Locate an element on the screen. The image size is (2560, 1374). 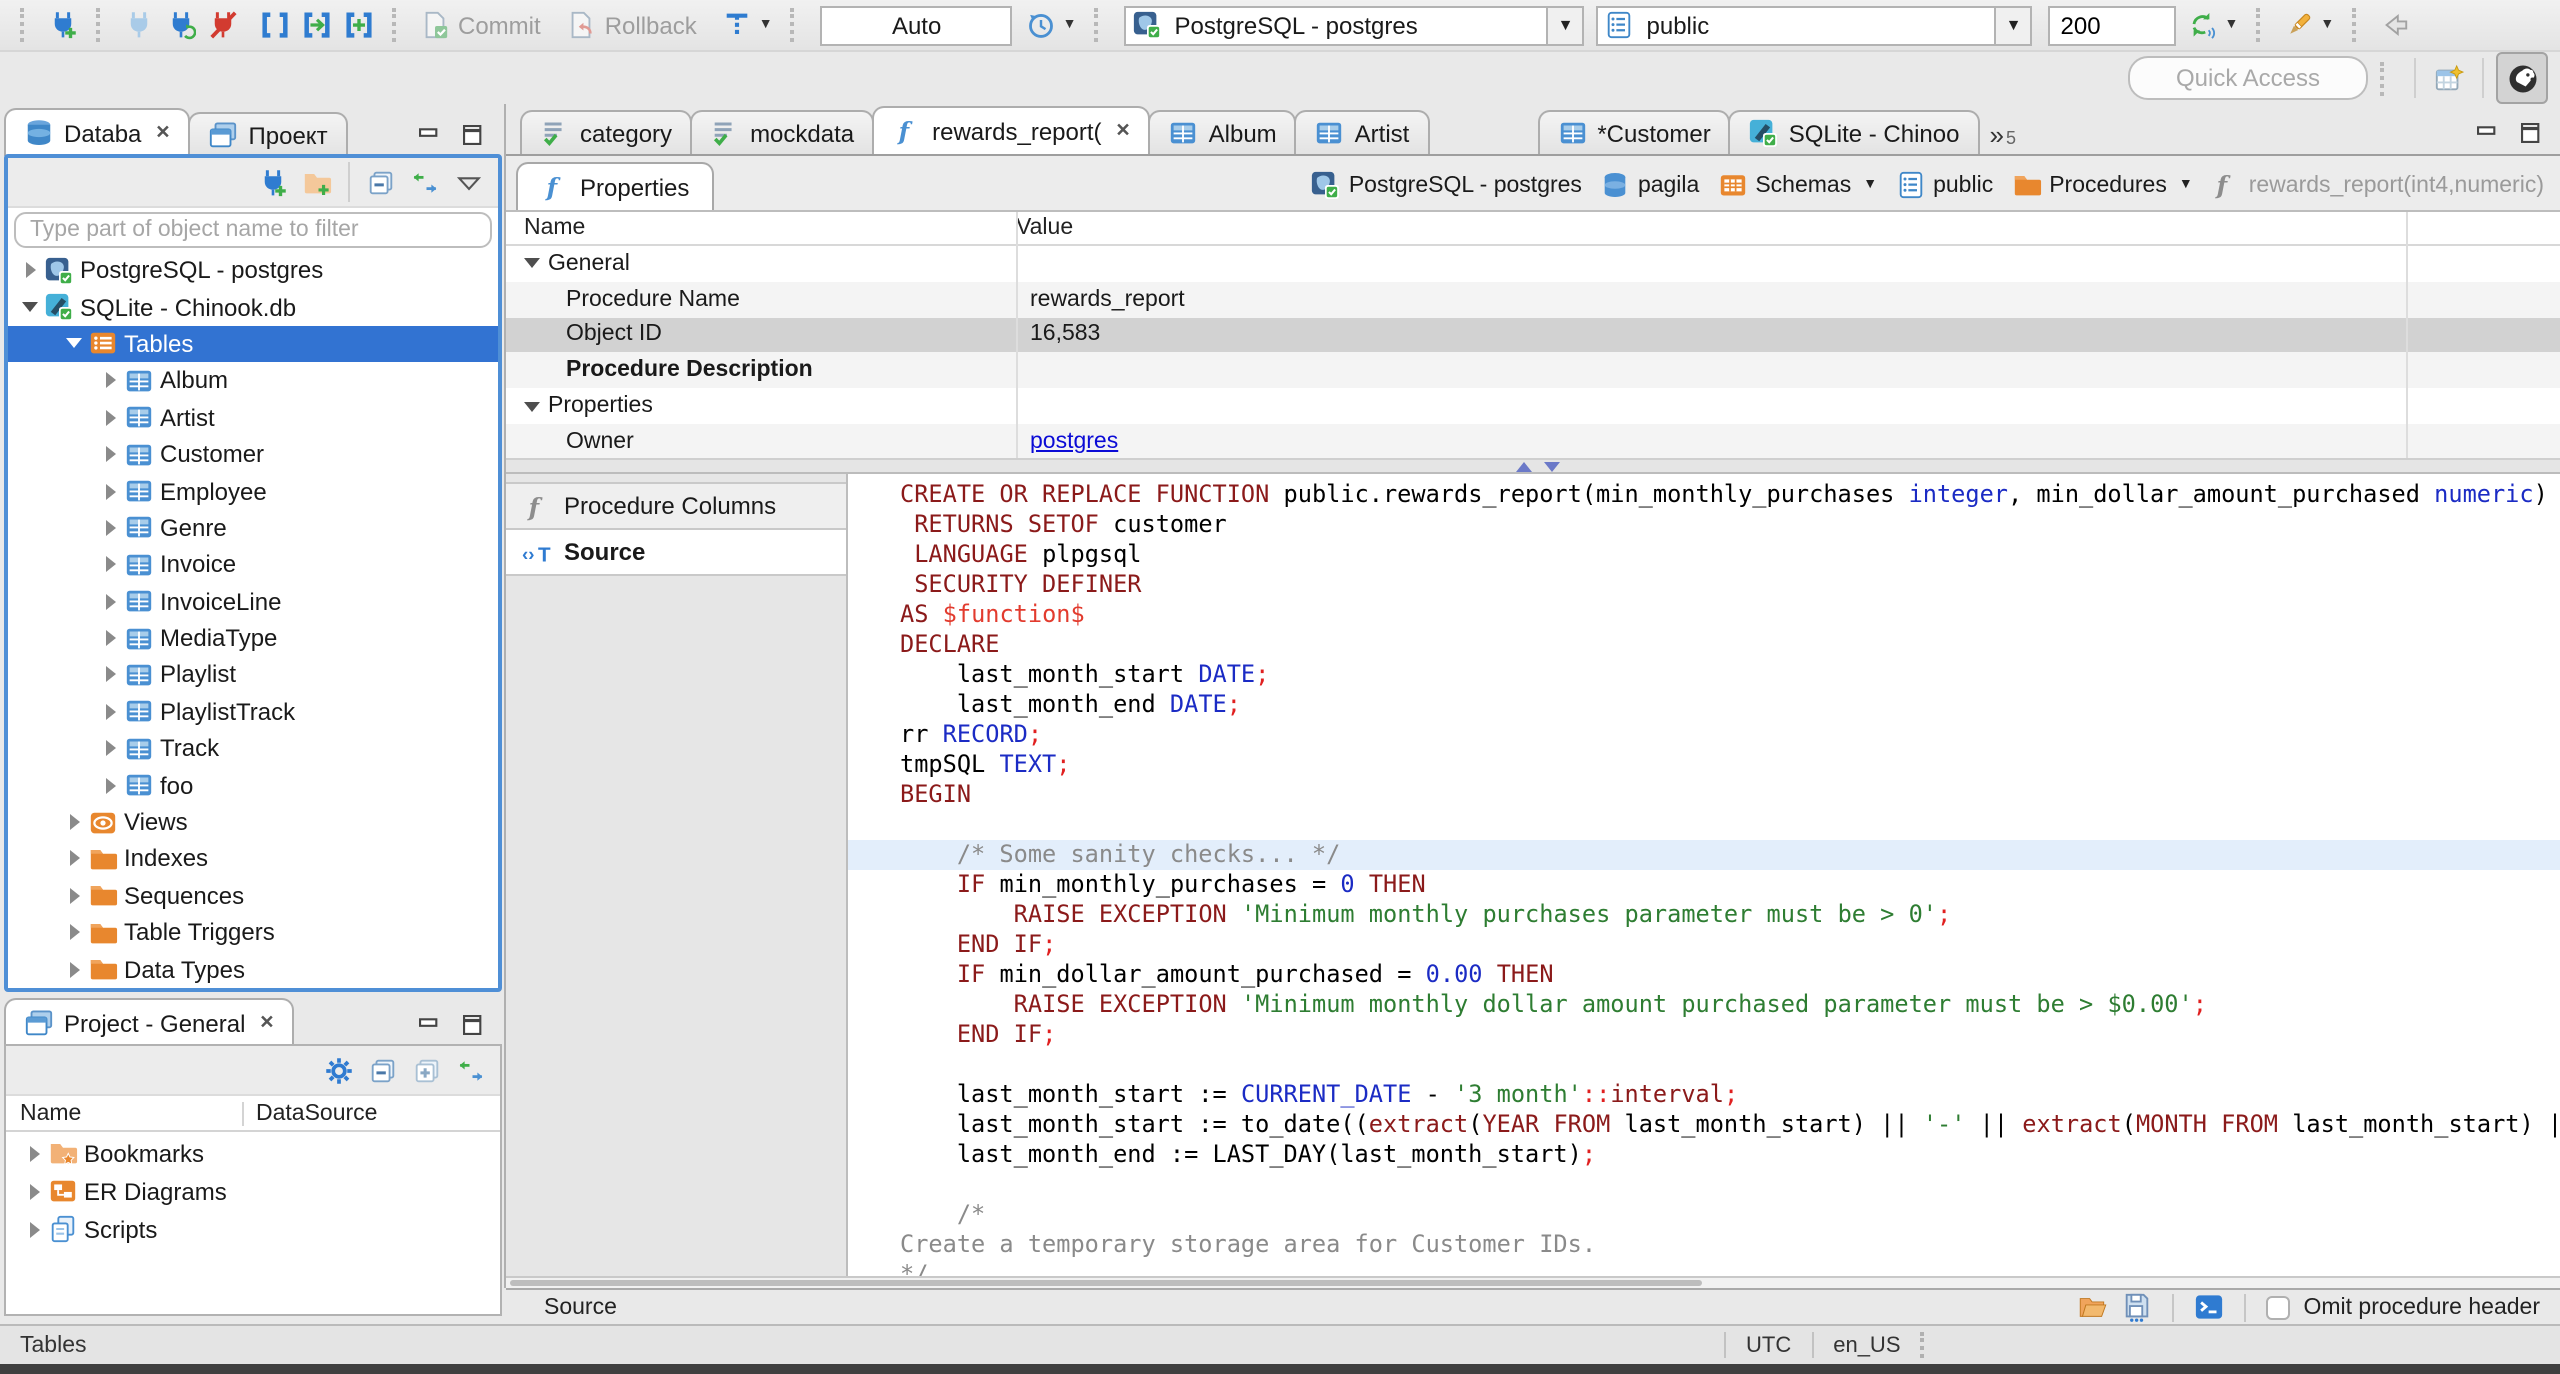
column-header-datasource: DataSource is located at coordinates (309, 1113).